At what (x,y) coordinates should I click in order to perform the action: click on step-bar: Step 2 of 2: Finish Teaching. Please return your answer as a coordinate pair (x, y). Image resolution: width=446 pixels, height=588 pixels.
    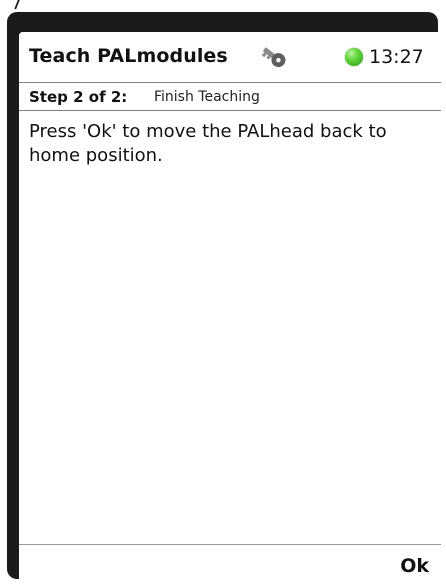
    Looking at the image, I should click on (230, 96).